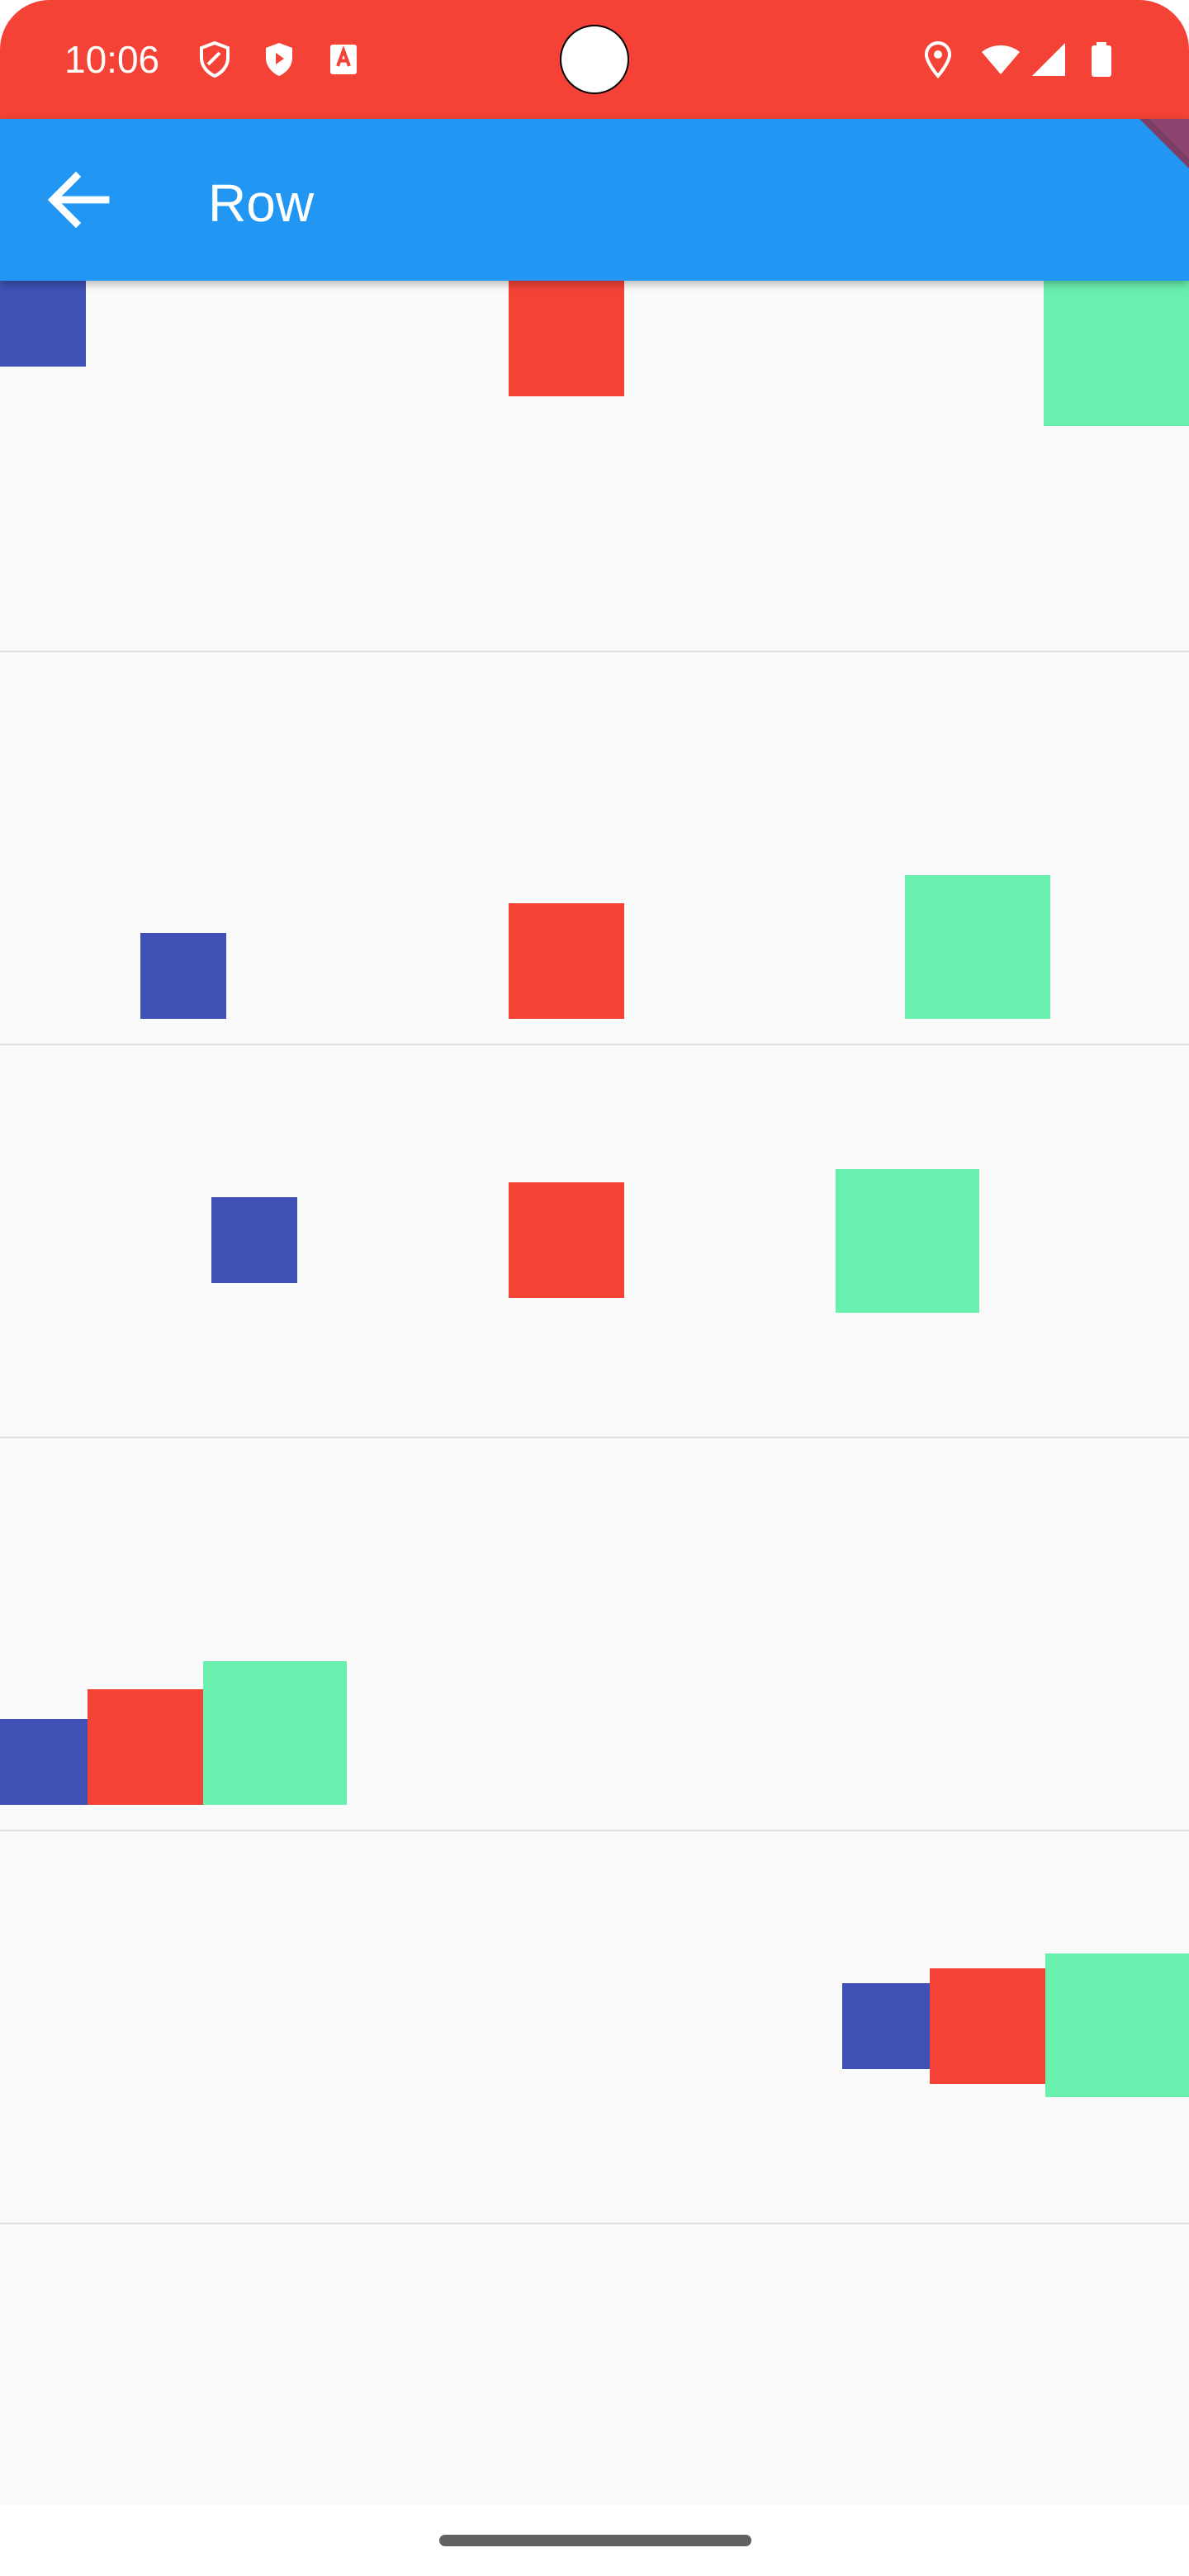 The width and height of the screenshot is (1189, 2576). What do you see at coordinates (566, 961) in the screenshot?
I see `row-2-medium-box` at bounding box center [566, 961].